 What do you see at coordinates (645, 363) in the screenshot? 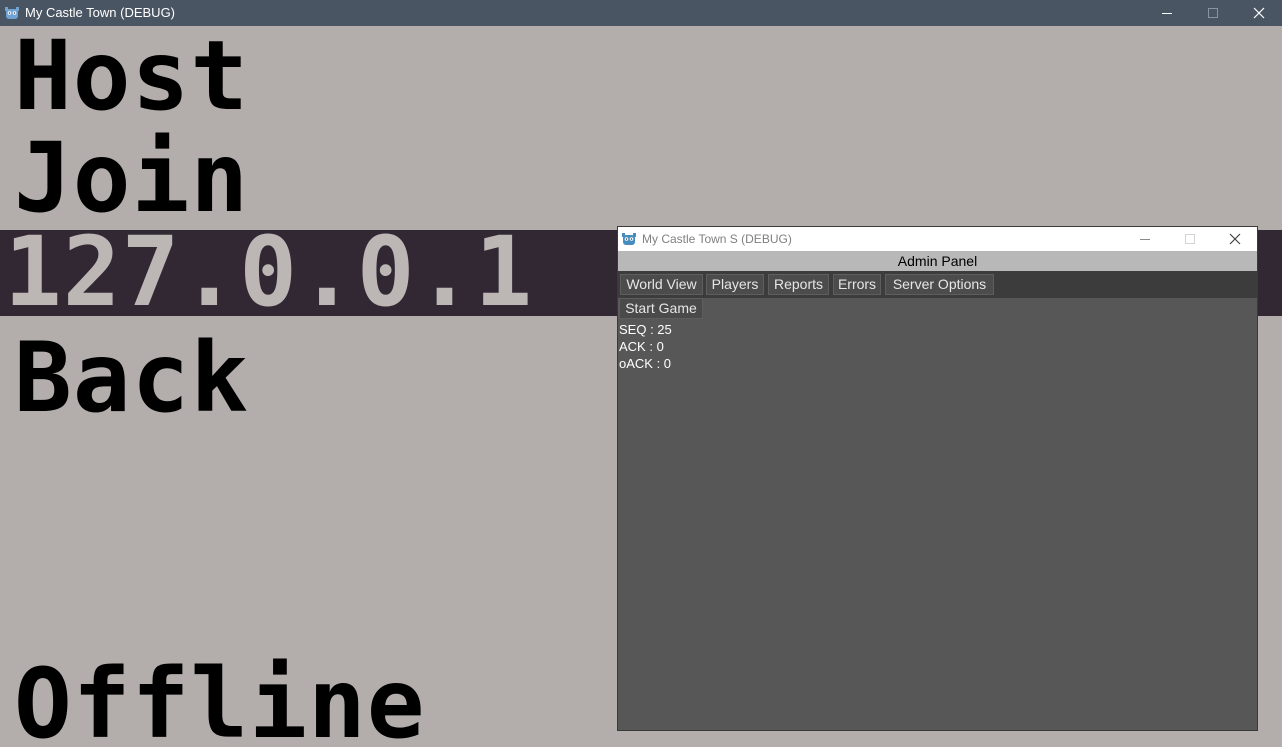
I see `oack-stat: oACK : 0` at bounding box center [645, 363].